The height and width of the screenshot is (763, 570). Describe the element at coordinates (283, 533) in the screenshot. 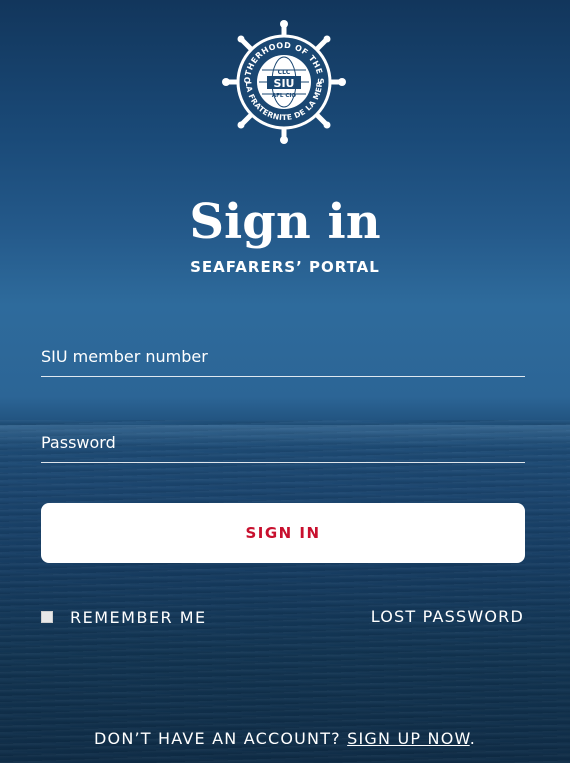

I see `sign-in-button: SIGN IN` at that location.